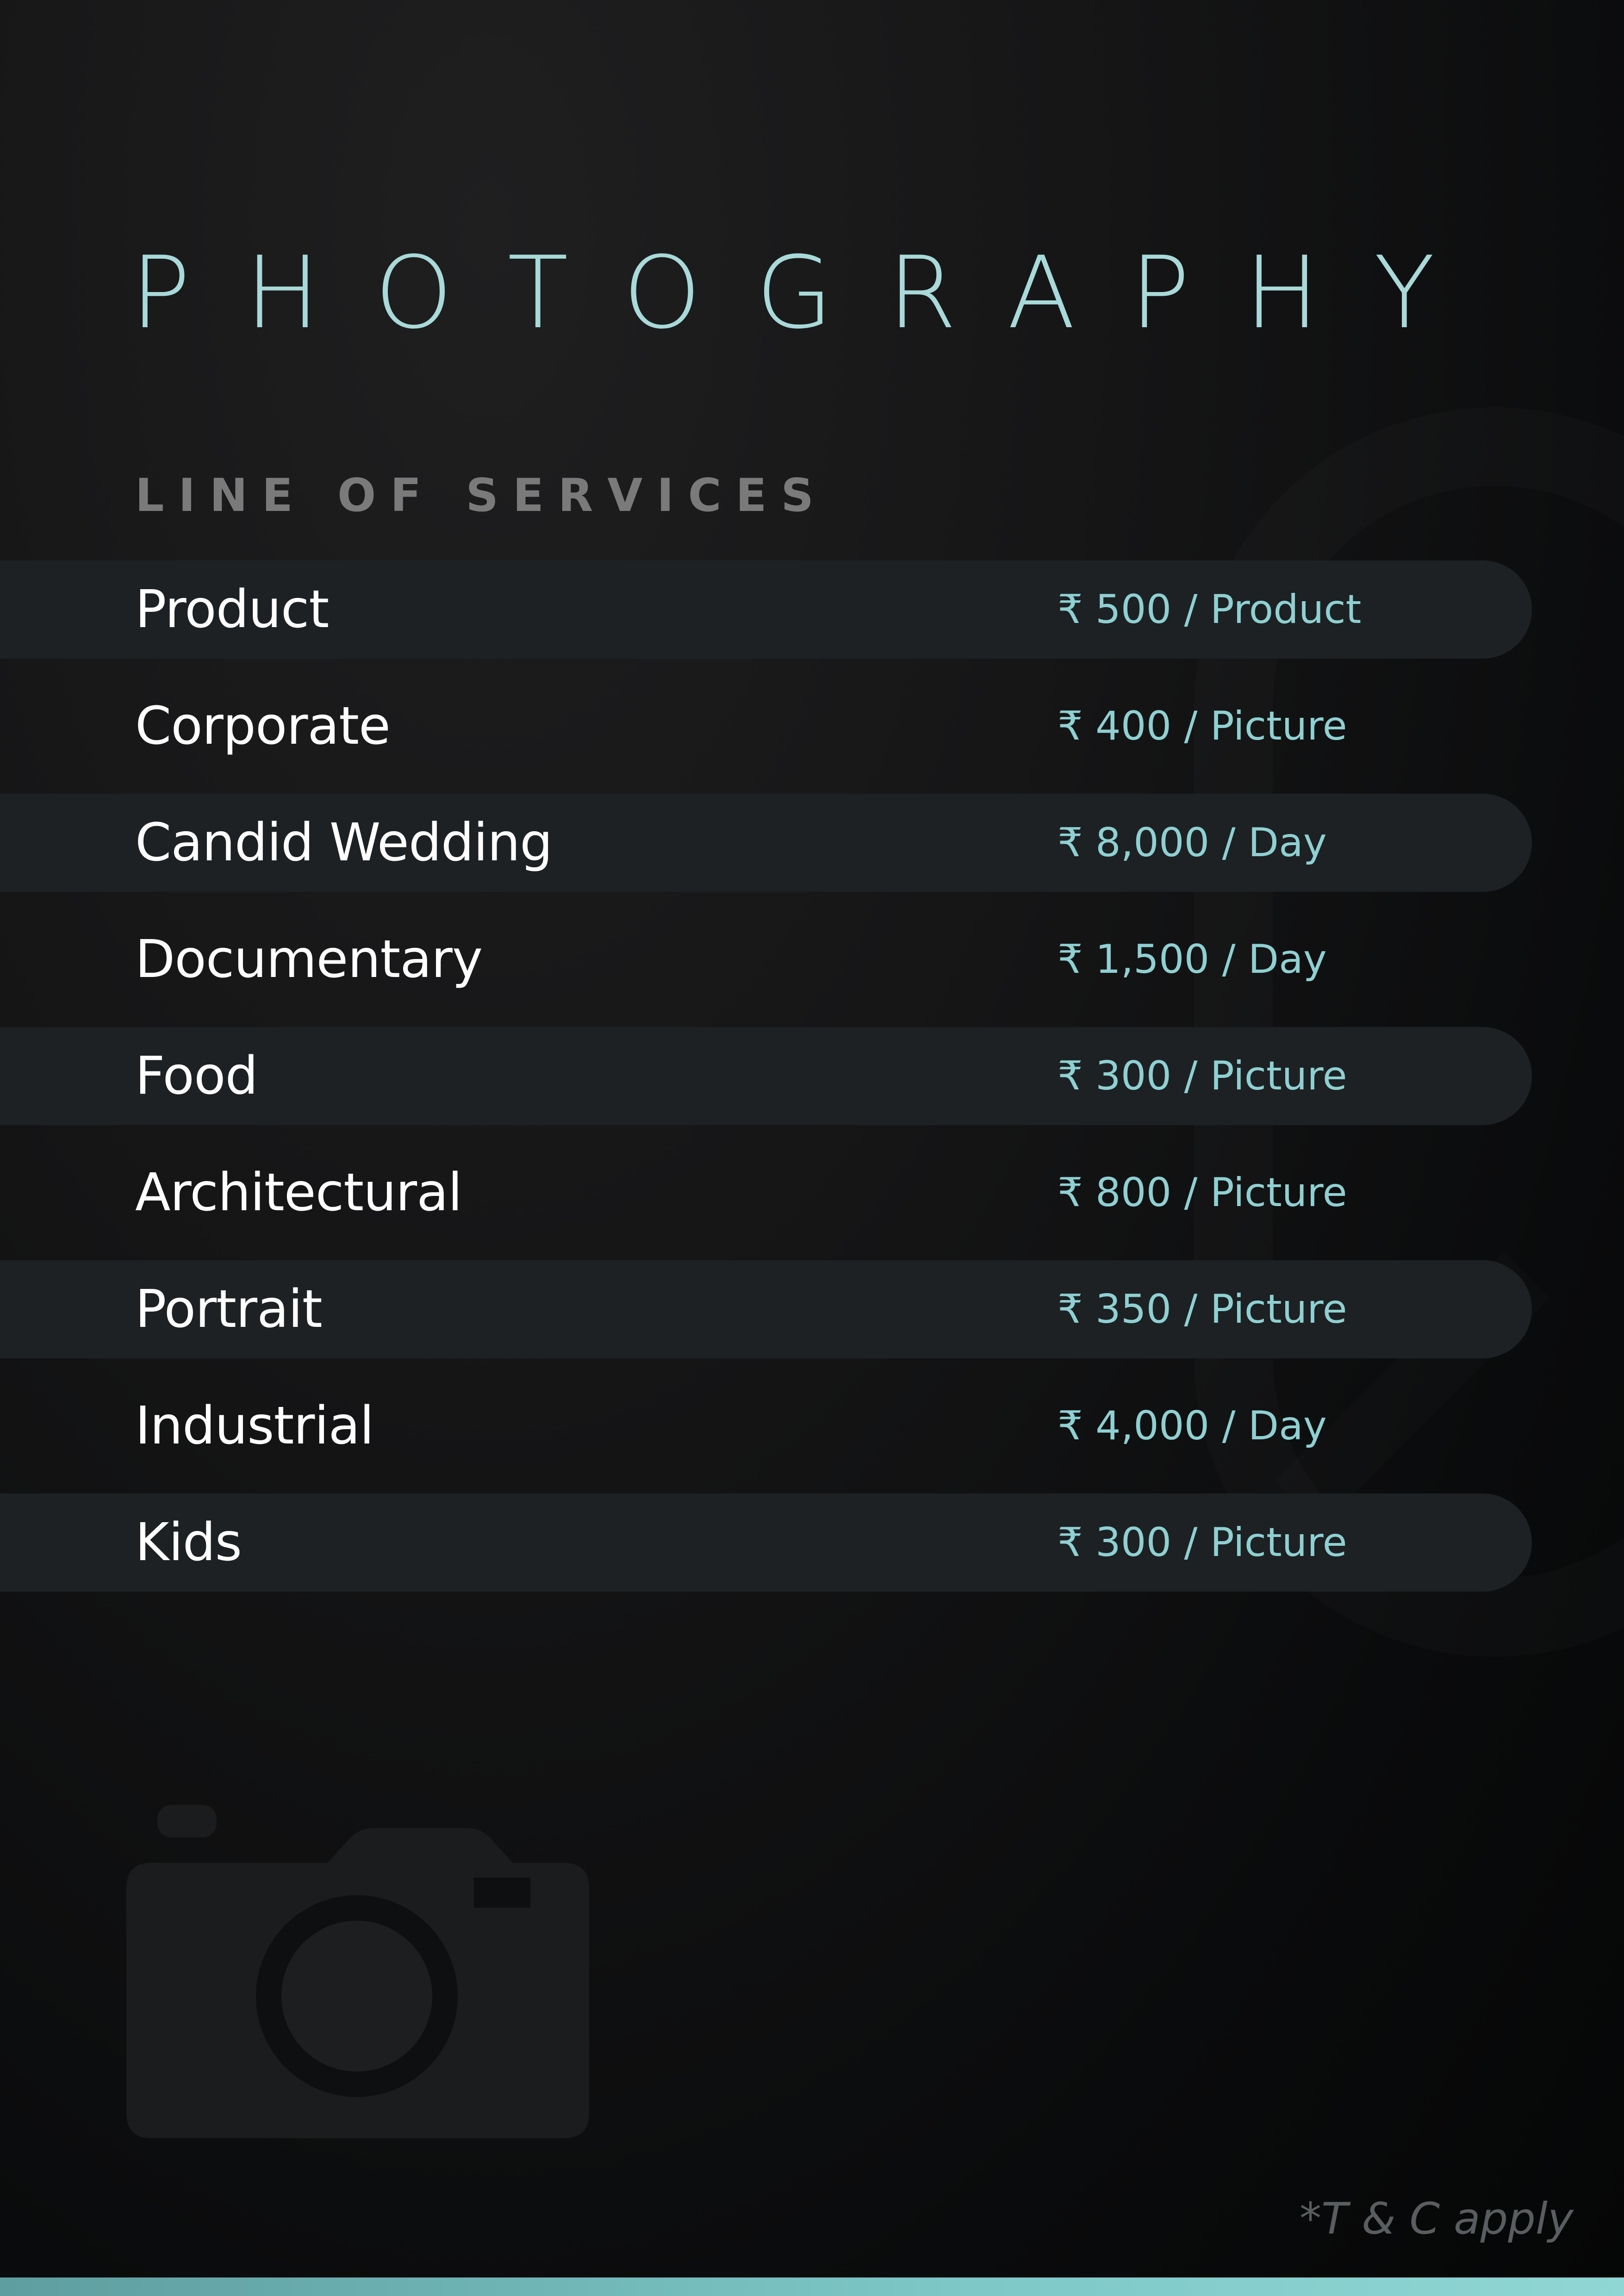 The height and width of the screenshot is (2296, 1624). I want to click on service-price: ₹ 350 / Picture, so click(1202, 1309).